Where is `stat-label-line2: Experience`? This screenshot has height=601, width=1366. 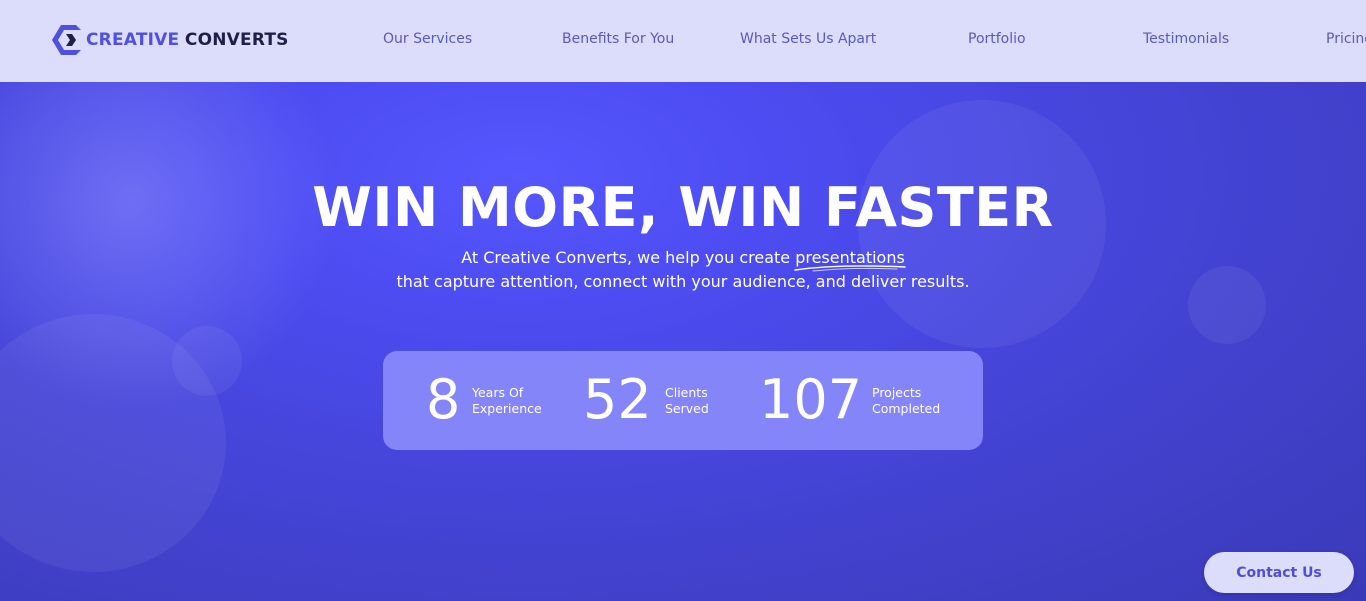
stat-label-line2: Experience is located at coordinates (507, 408).